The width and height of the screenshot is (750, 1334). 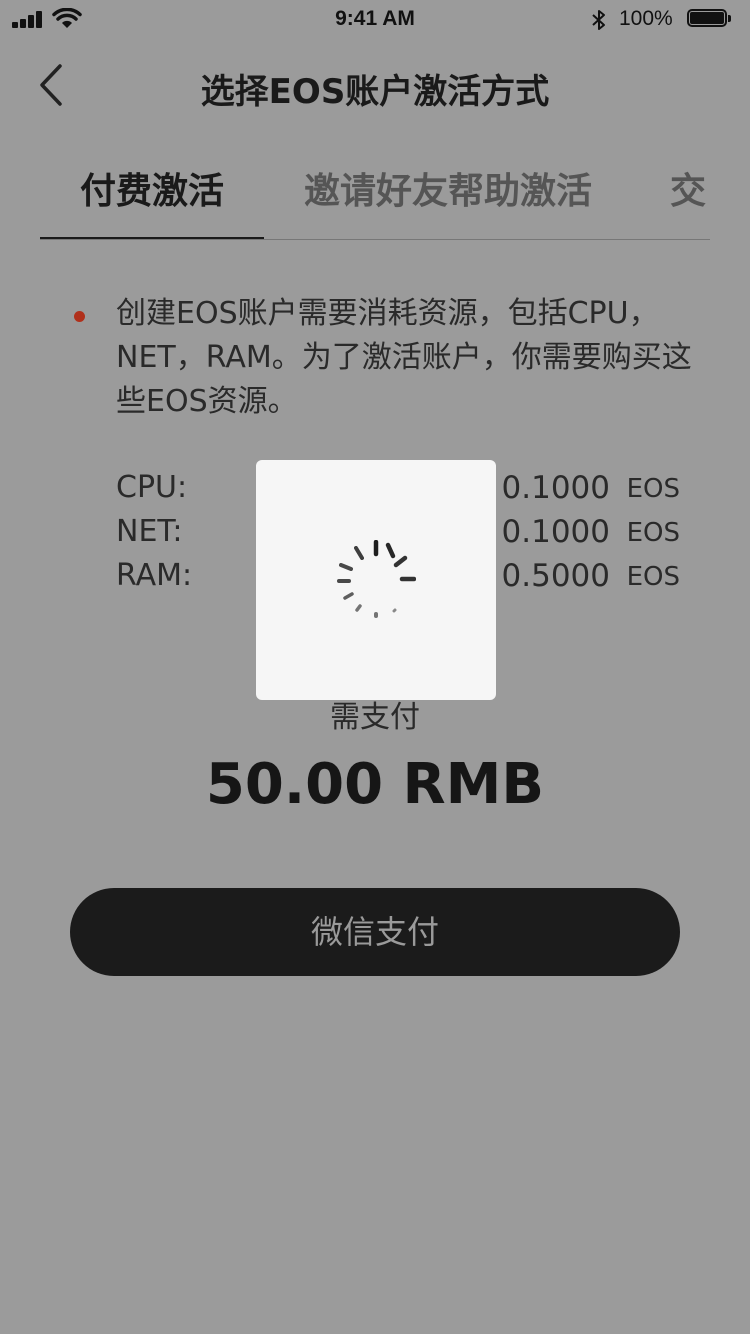 What do you see at coordinates (154, 575) in the screenshot?
I see `resource-name: RAM:` at bounding box center [154, 575].